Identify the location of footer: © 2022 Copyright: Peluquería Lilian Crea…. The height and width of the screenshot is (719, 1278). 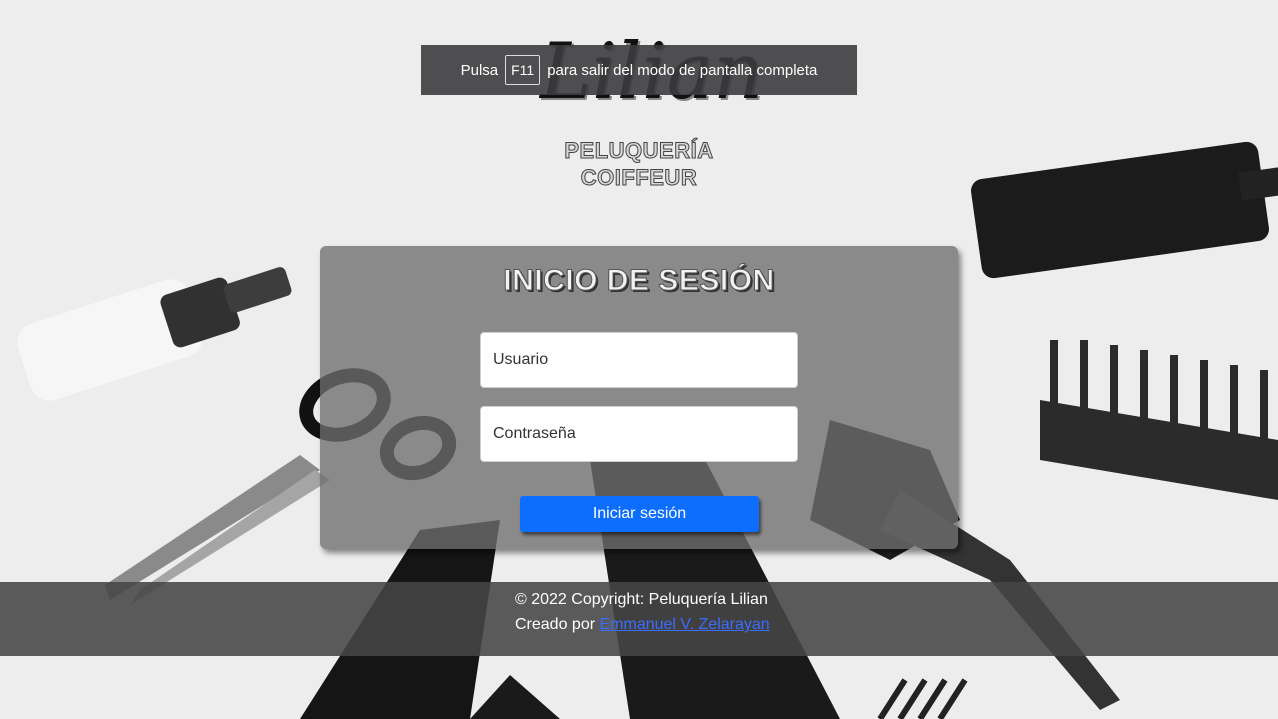
(639, 619).